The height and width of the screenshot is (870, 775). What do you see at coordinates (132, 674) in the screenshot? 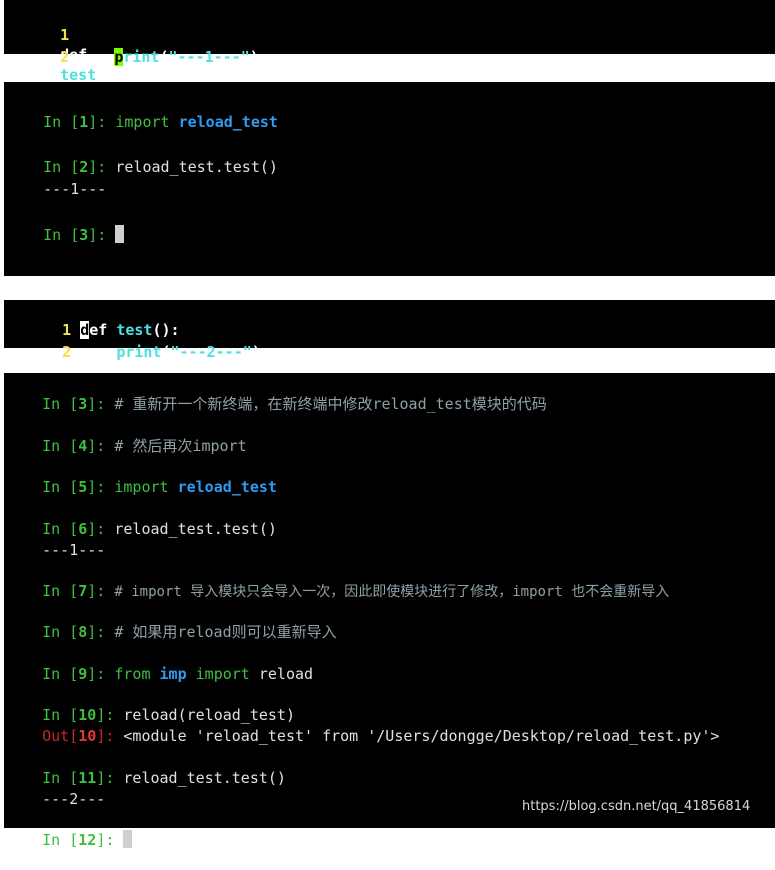
I see `keyword-from: from` at bounding box center [132, 674].